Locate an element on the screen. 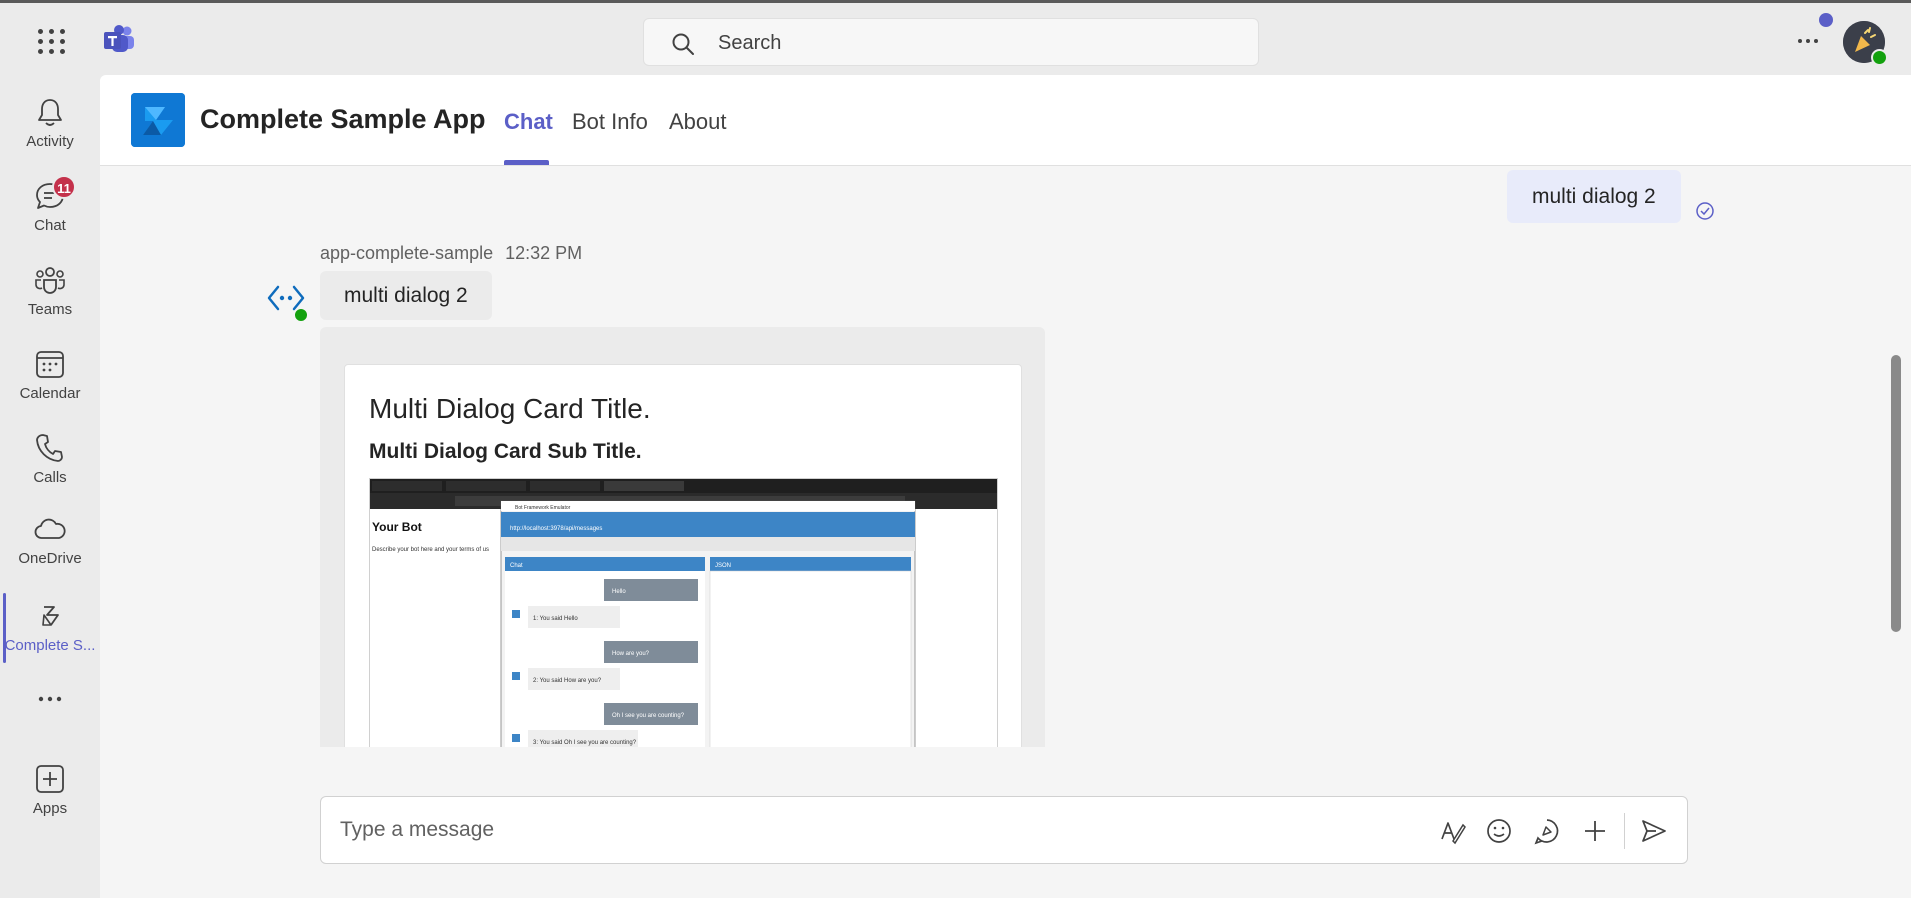 This screenshot has height=898, width=1911. rail-item-apps: Apps is located at coordinates (50, 787).